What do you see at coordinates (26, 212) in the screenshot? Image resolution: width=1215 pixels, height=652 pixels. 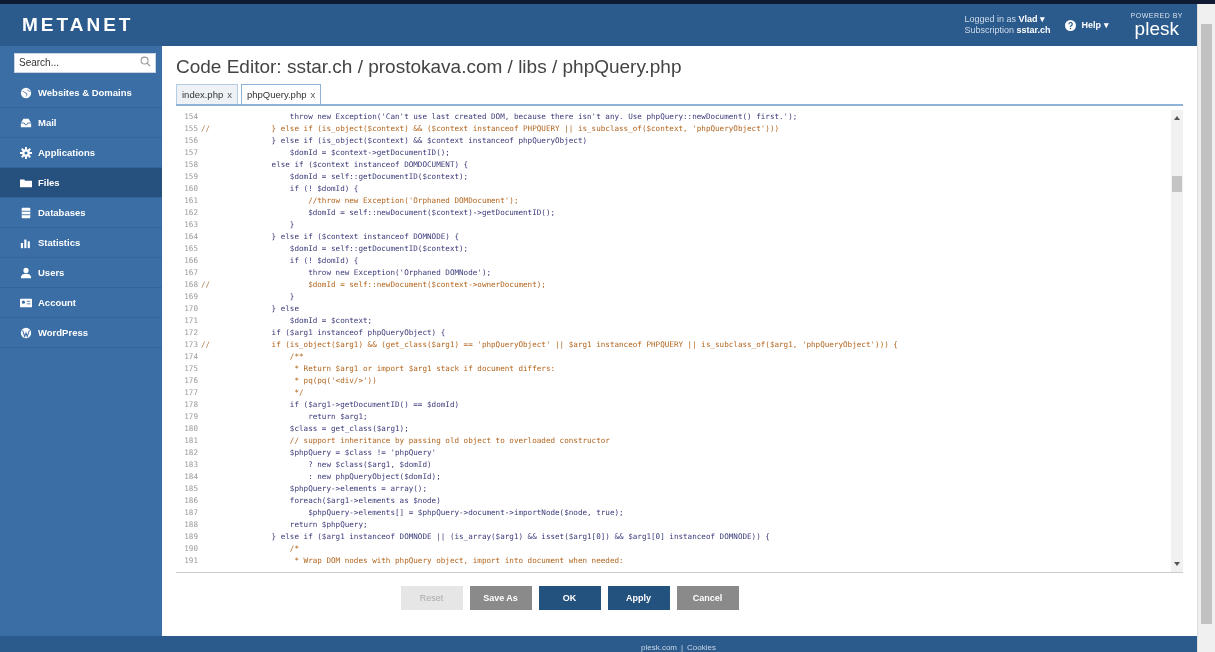 I see `database-icon` at bounding box center [26, 212].